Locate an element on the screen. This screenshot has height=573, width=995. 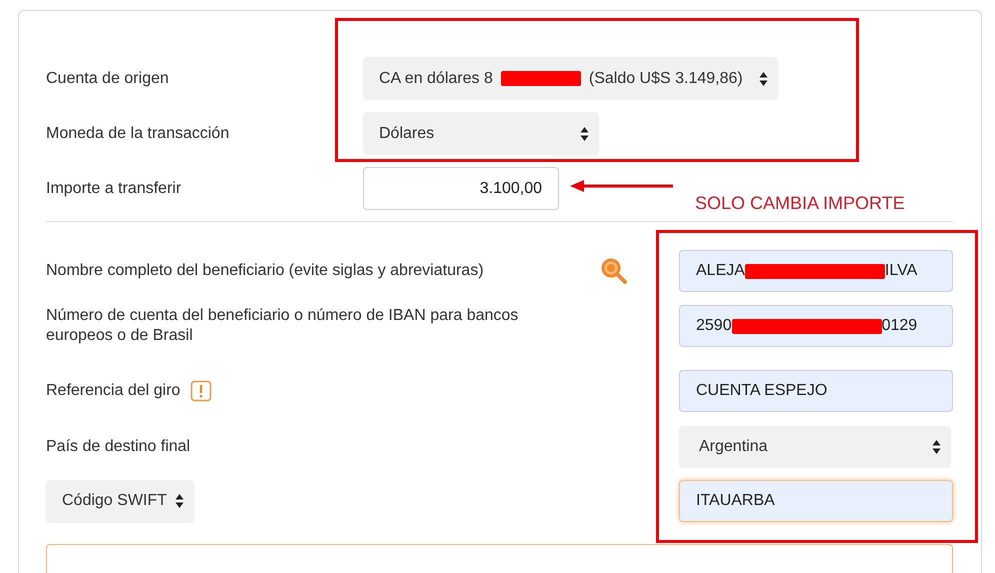
field-value: (Saldo U$S 3.149,86) is located at coordinates (665, 79).